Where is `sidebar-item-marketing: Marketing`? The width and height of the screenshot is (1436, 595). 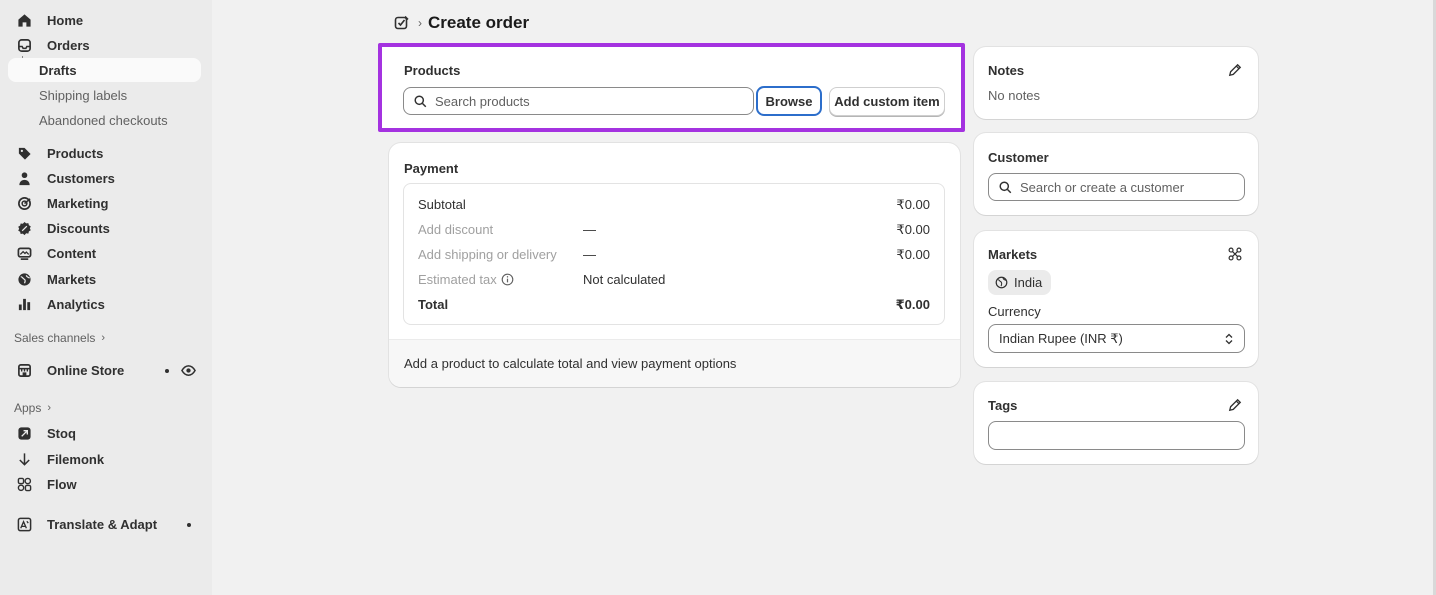
sidebar-item-marketing: Marketing is located at coordinates (104, 203).